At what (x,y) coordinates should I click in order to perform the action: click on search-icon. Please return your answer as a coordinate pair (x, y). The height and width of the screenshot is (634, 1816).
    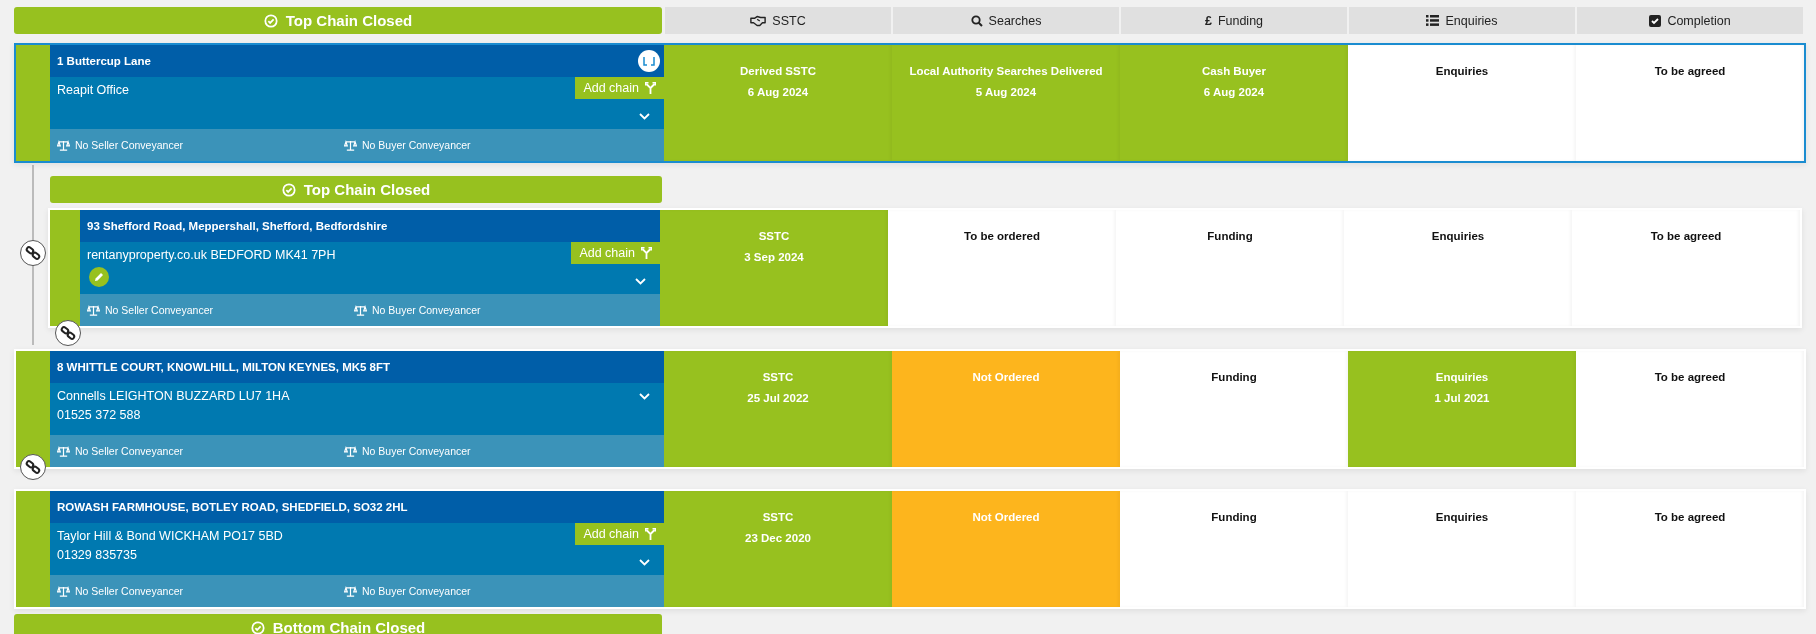
    Looking at the image, I should click on (976, 20).